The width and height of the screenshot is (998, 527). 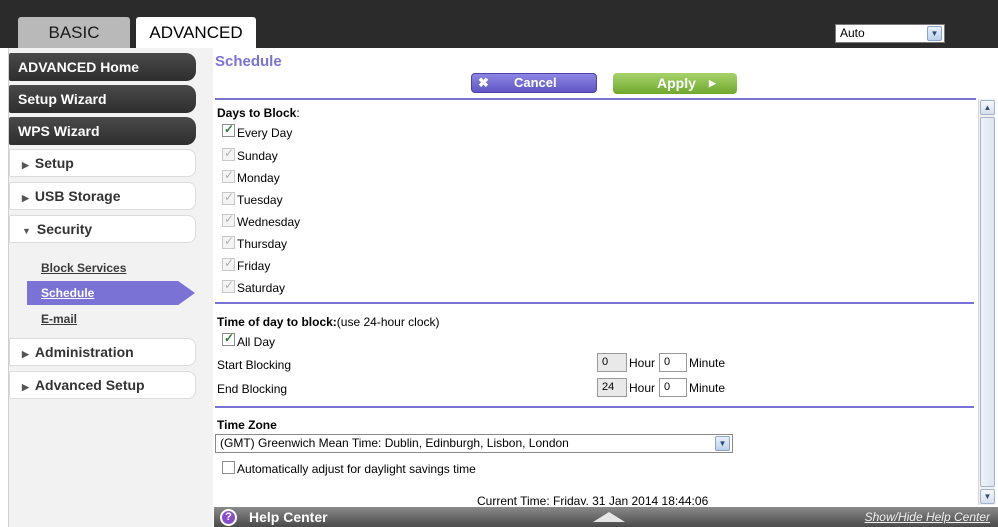 I want to click on day-label-friday: Friday, so click(x=254, y=266).